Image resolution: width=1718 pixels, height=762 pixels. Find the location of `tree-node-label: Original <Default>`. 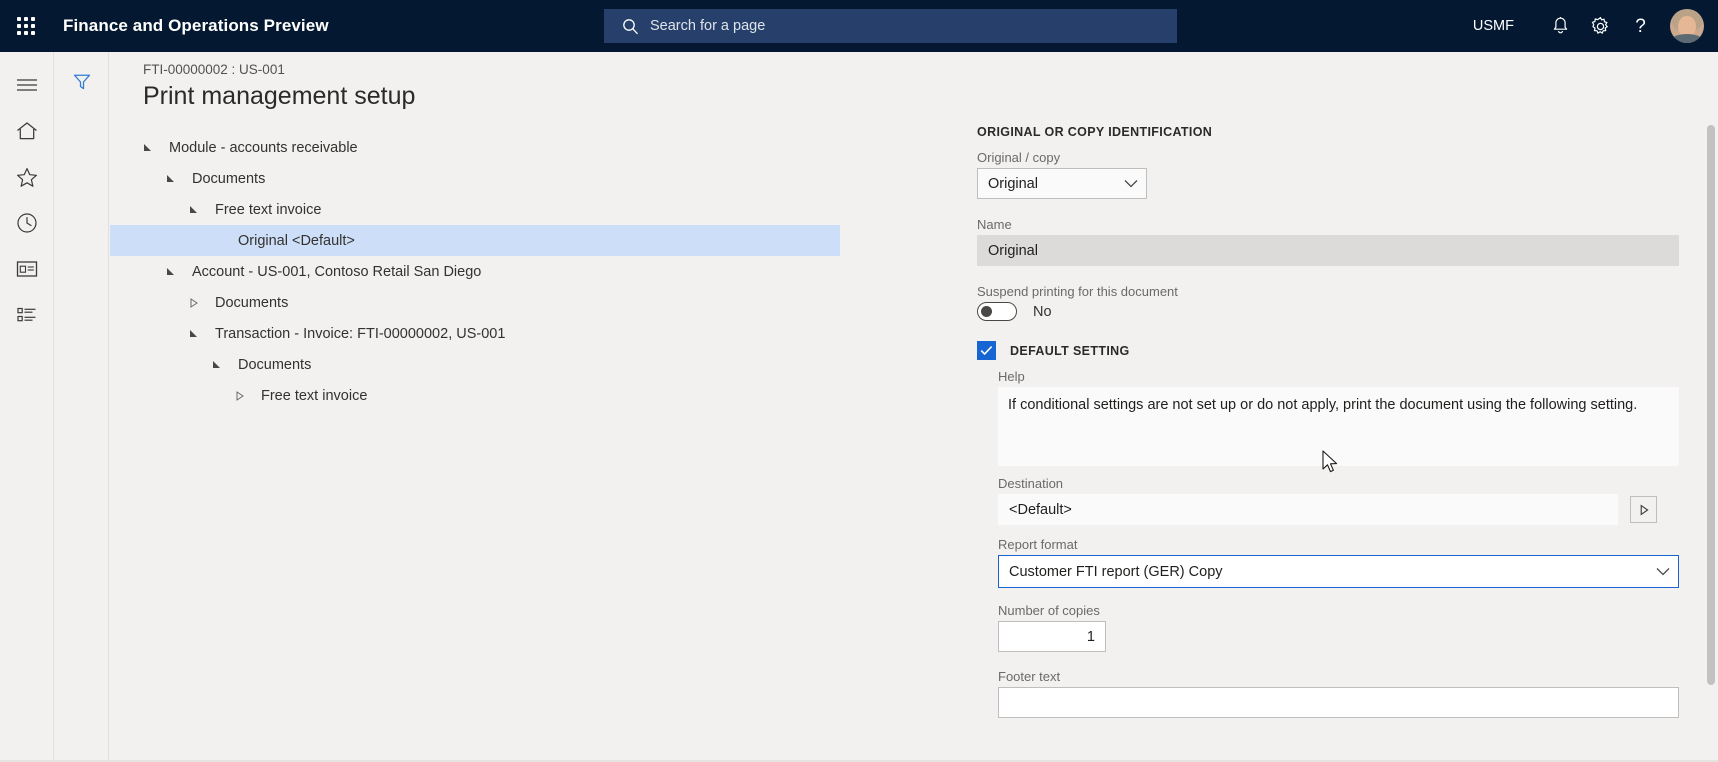

tree-node-label: Original <Default> is located at coordinates (296, 240).